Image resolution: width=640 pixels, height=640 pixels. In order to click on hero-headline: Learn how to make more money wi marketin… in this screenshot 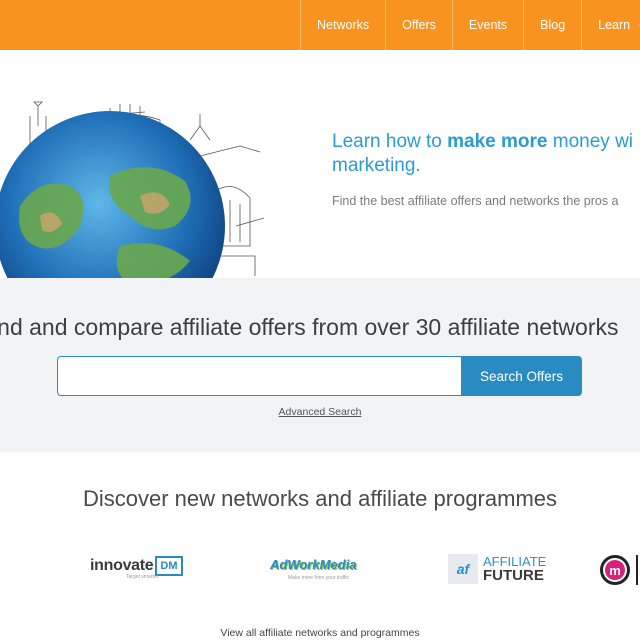, I will do `click(486, 154)`.